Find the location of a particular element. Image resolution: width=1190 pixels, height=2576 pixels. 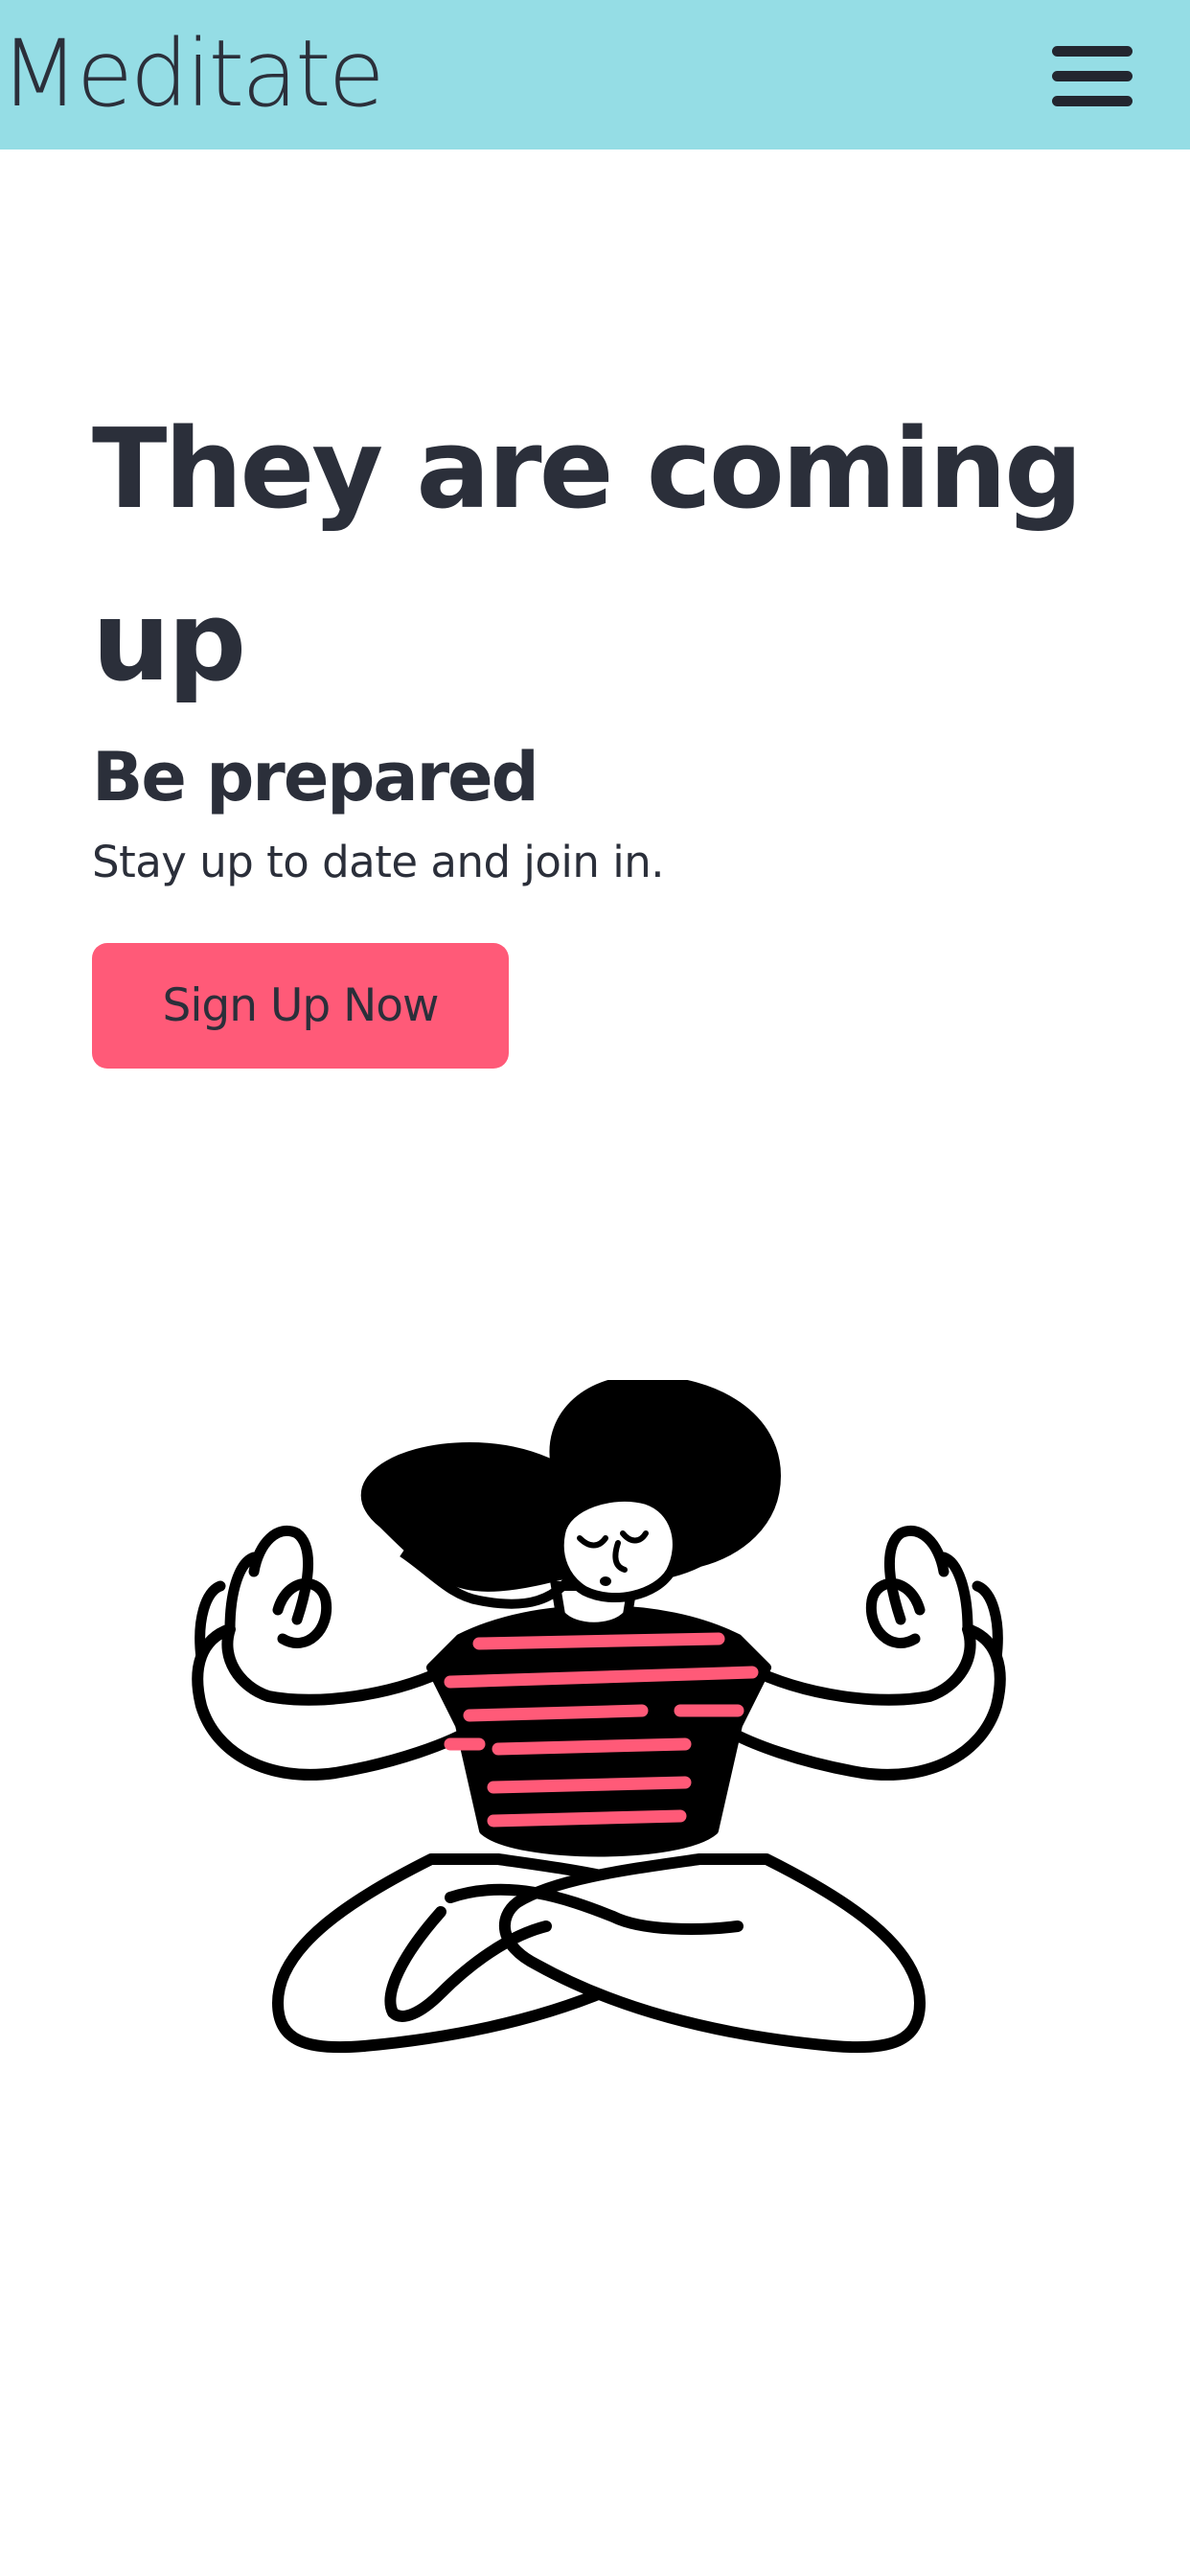

hero-subheadline: Be prepared is located at coordinates (316, 777).